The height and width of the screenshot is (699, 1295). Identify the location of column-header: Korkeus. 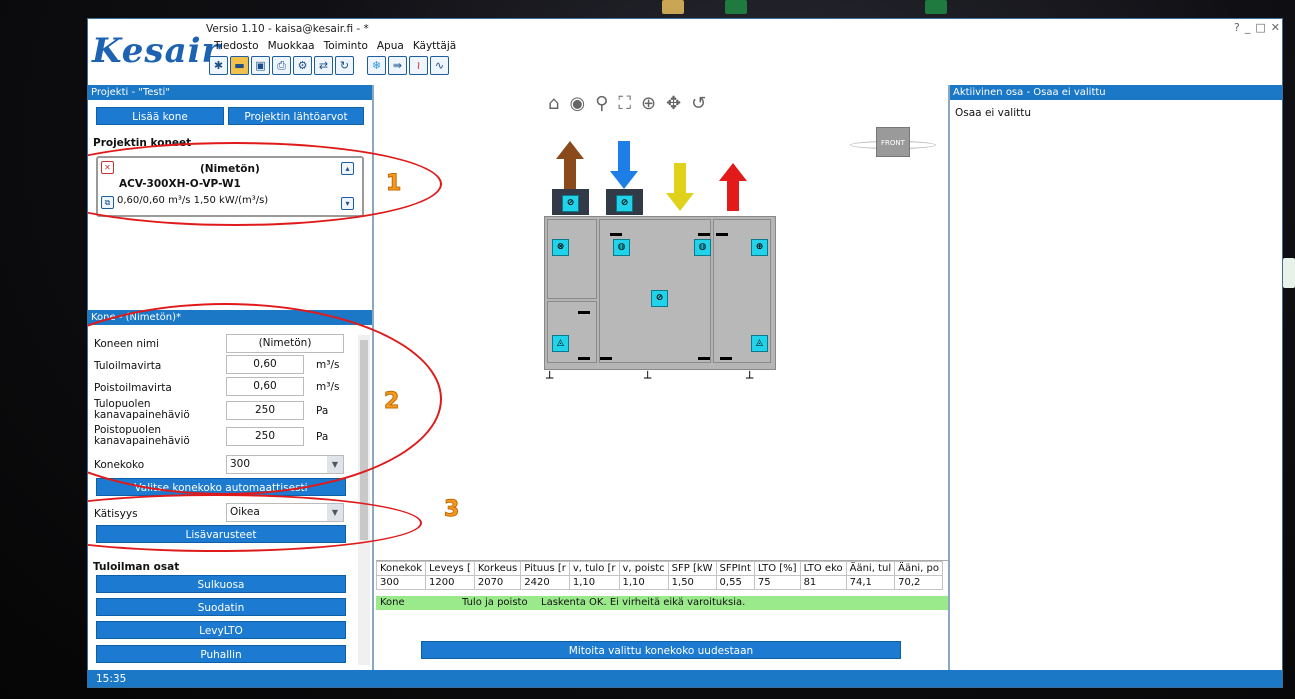
(497, 568).